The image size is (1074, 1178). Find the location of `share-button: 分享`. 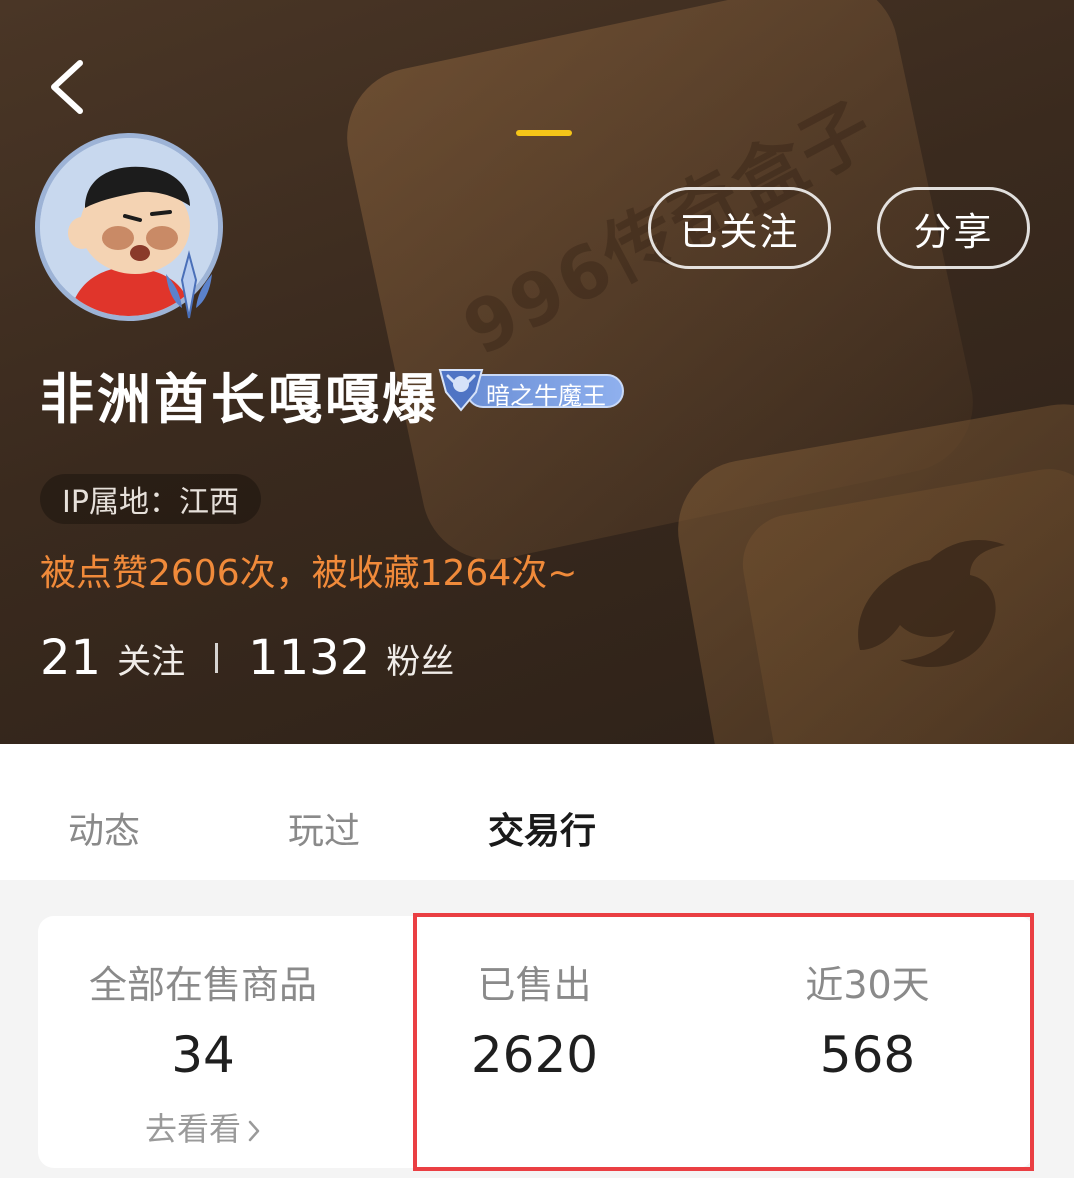

share-button: 分享 is located at coordinates (953, 228).